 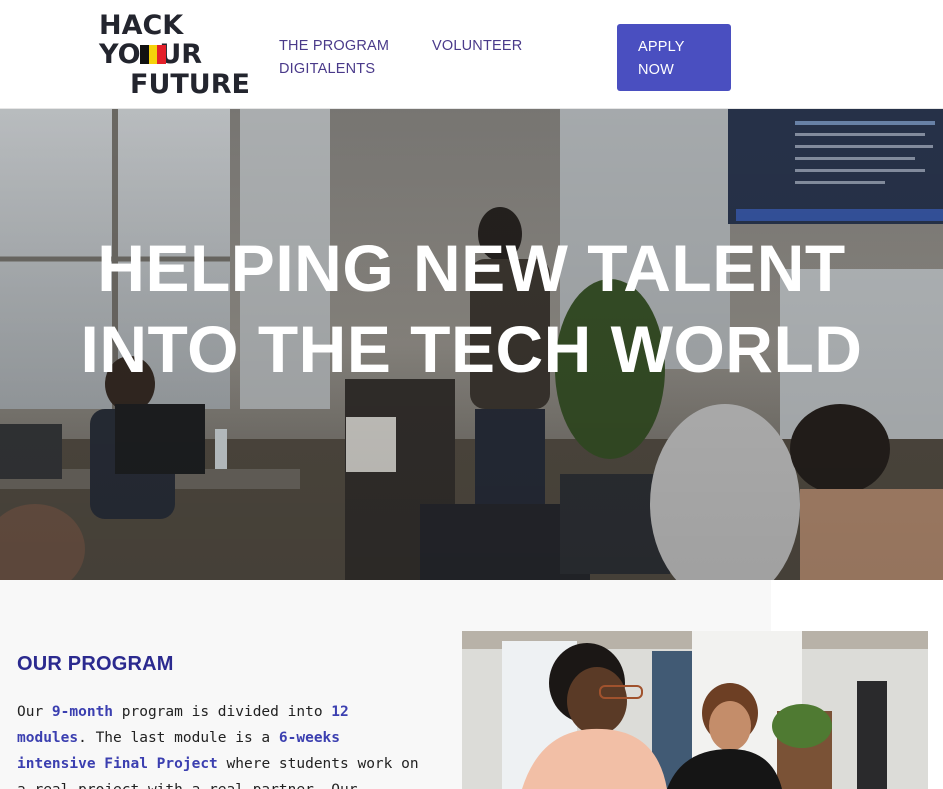 I want to click on belgian-flag-icon, so click(x=153, y=54).